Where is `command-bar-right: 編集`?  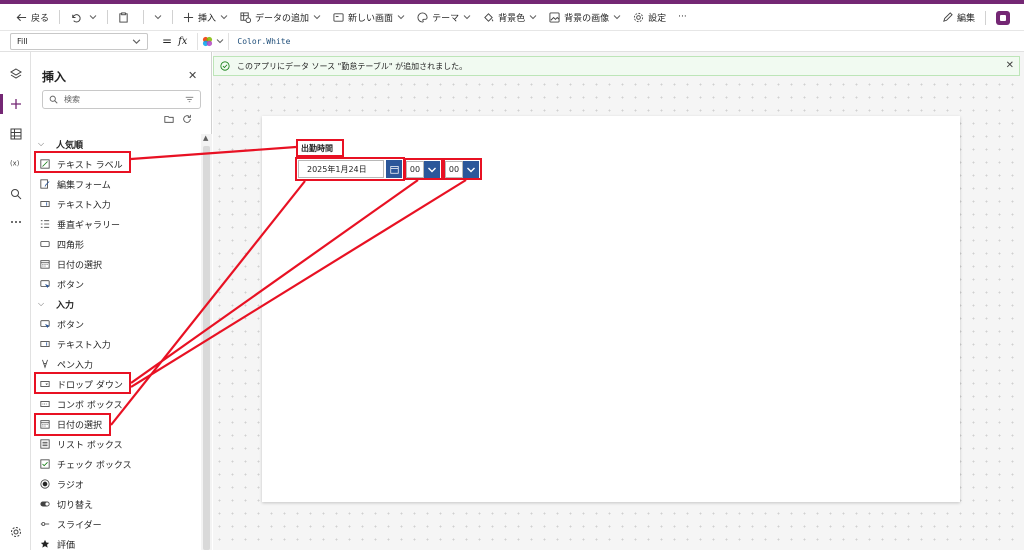 command-bar-right: 編集 is located at coordinates (980, 17).